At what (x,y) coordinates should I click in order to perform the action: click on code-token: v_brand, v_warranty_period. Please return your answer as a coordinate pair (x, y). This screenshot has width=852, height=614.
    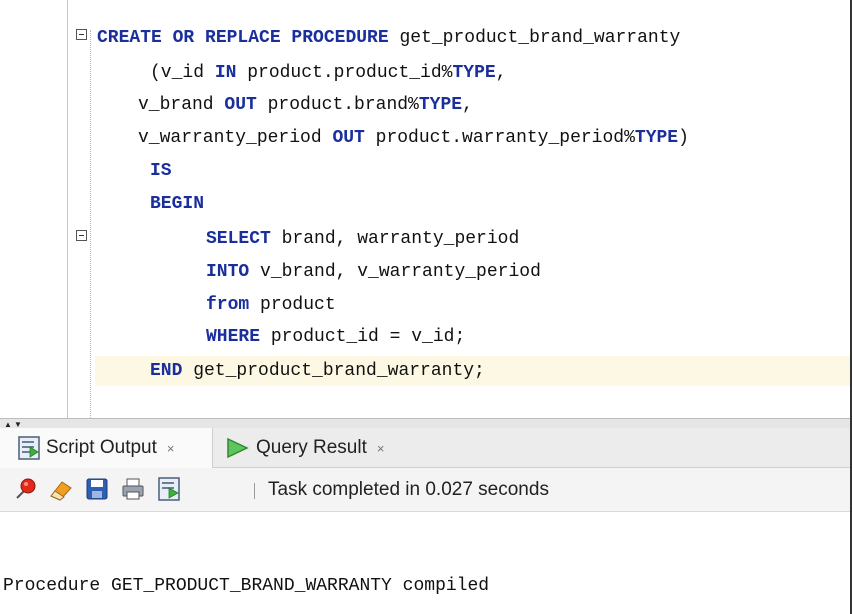
    Looking at the image, I should click on (395, 272).